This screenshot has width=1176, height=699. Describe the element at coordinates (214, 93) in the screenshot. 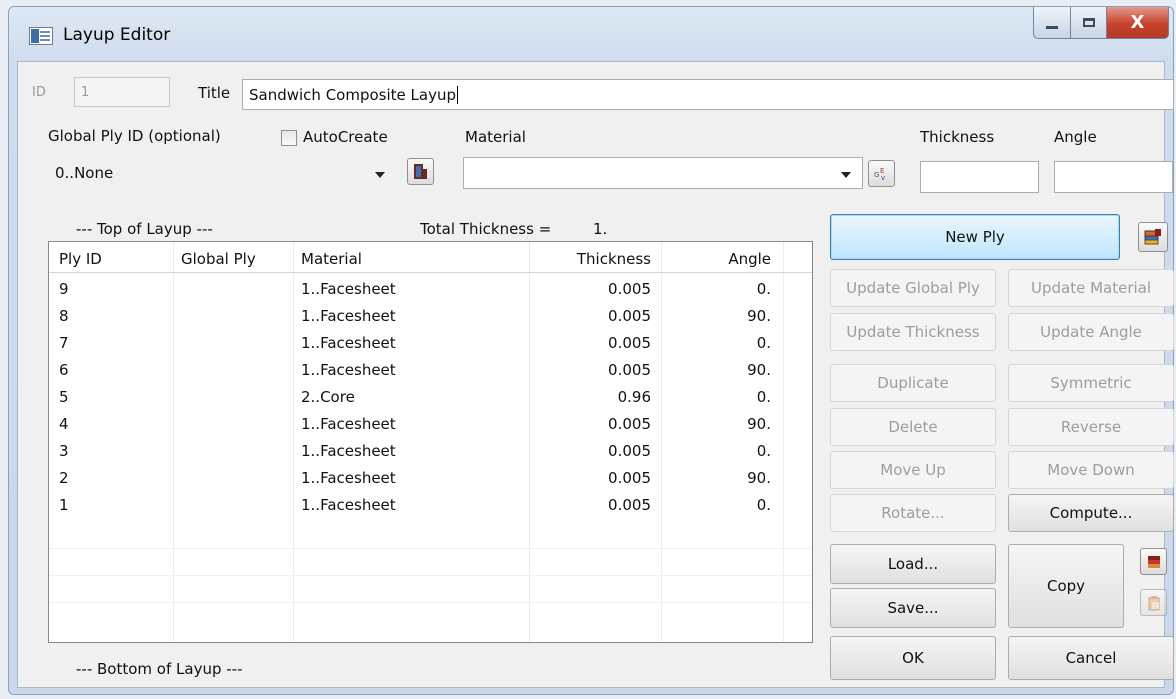

I see `title-label: Title` at that location.